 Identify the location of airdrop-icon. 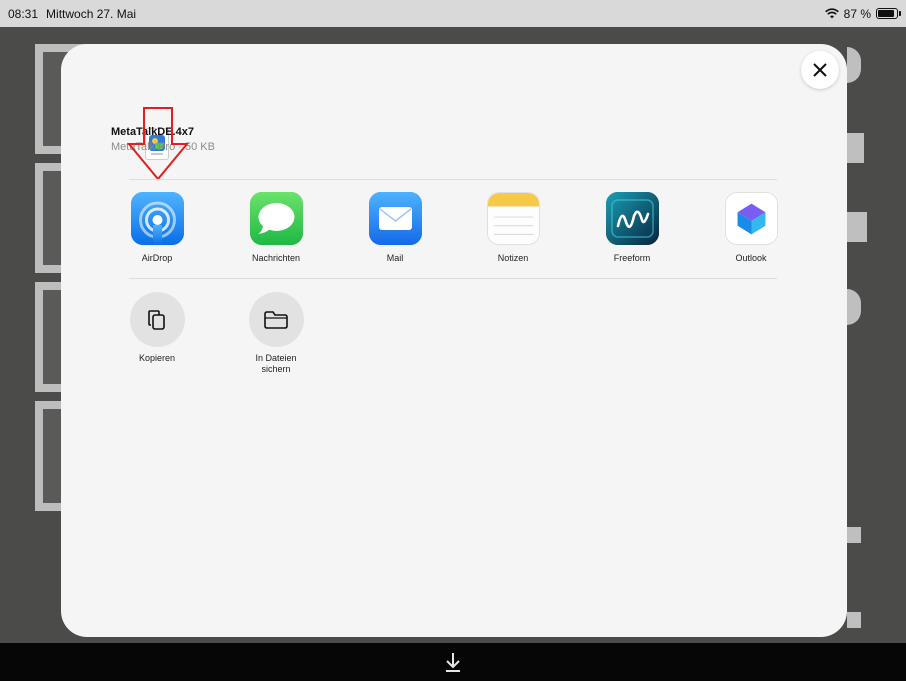
(157, 218).